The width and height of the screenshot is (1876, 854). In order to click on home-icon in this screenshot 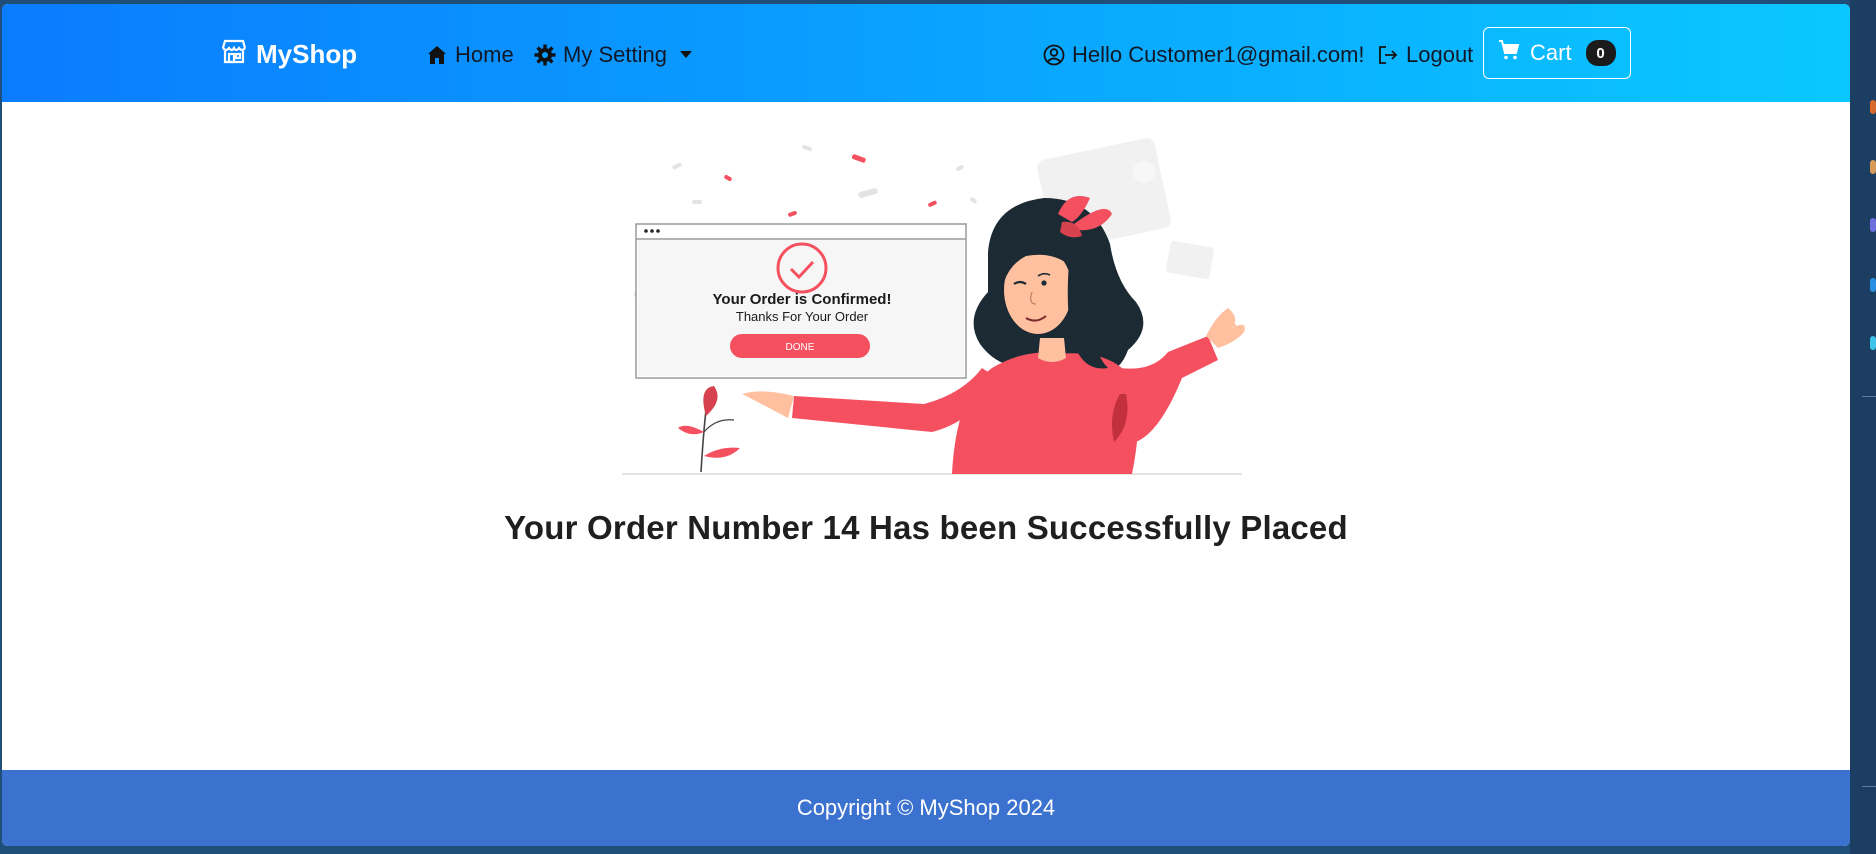, I will do `click(437, 55)`.